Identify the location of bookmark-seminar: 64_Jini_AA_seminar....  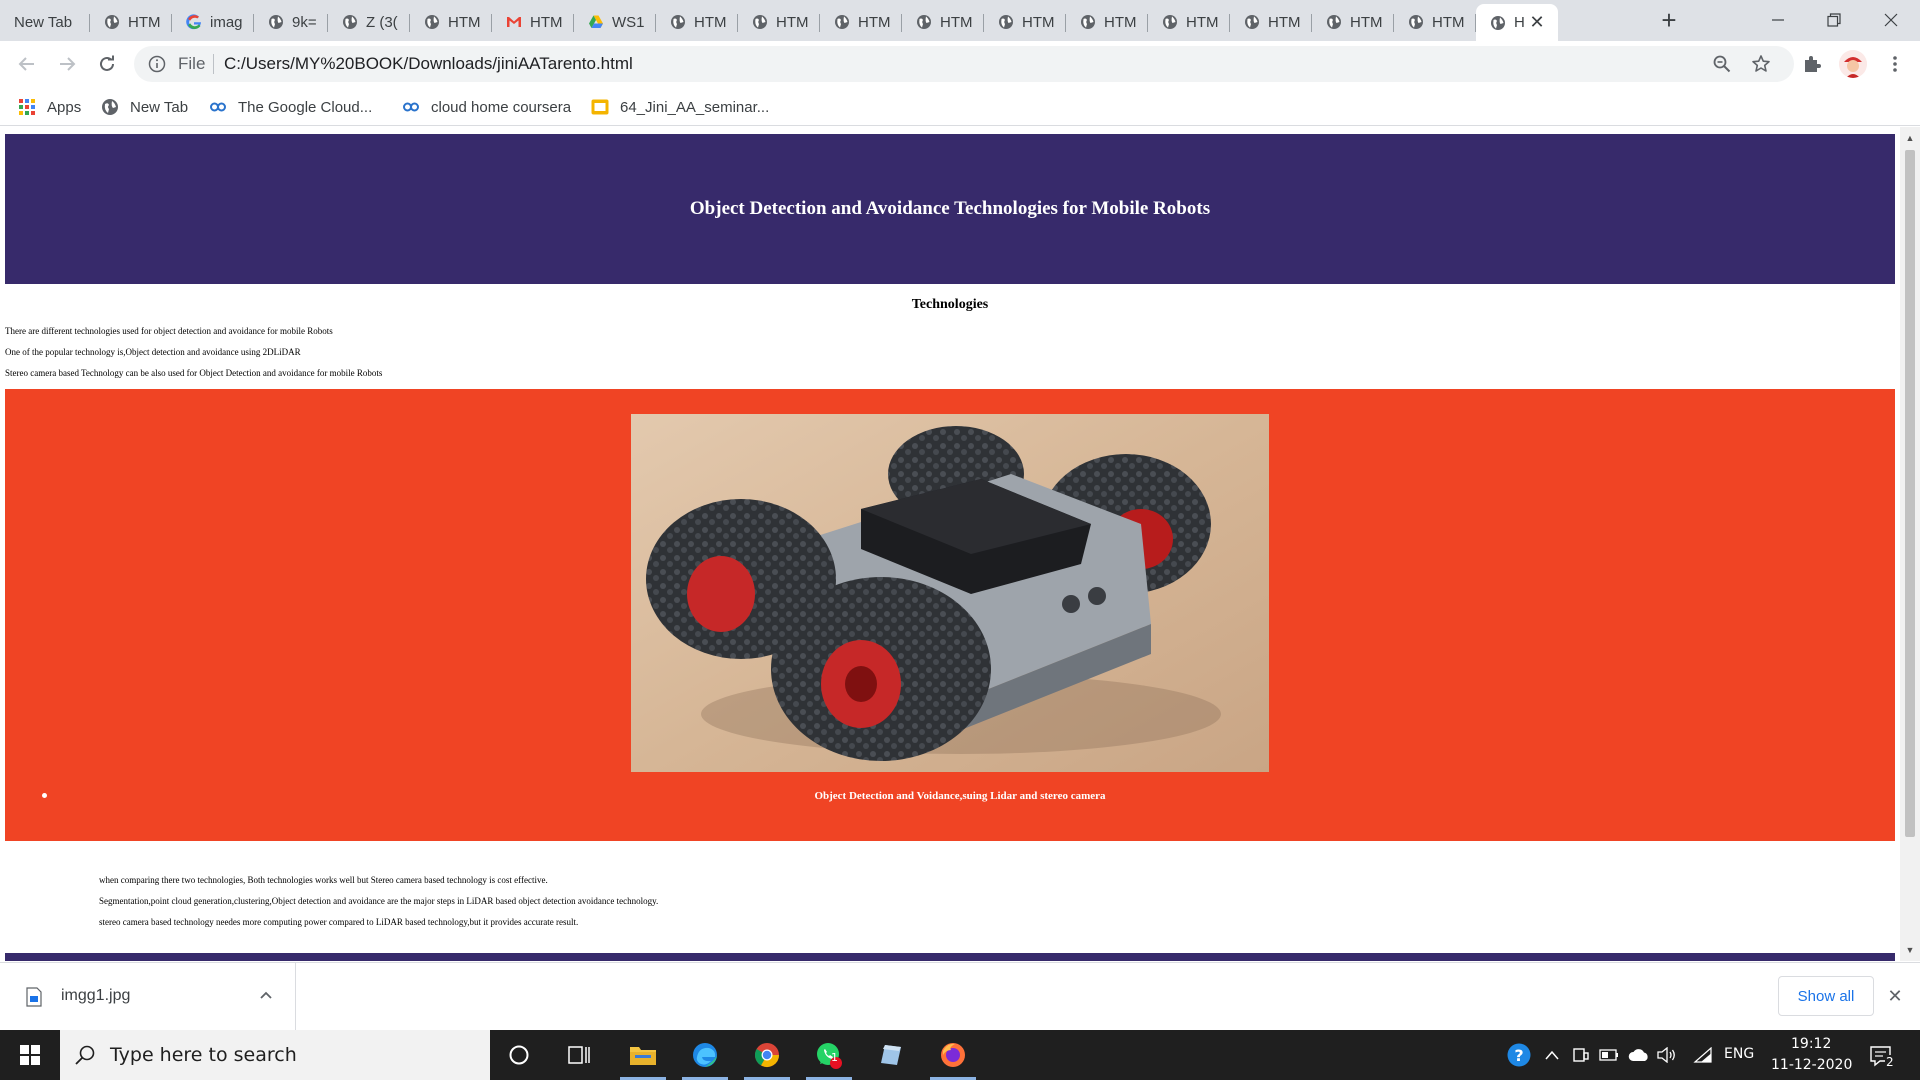
(680, 107).